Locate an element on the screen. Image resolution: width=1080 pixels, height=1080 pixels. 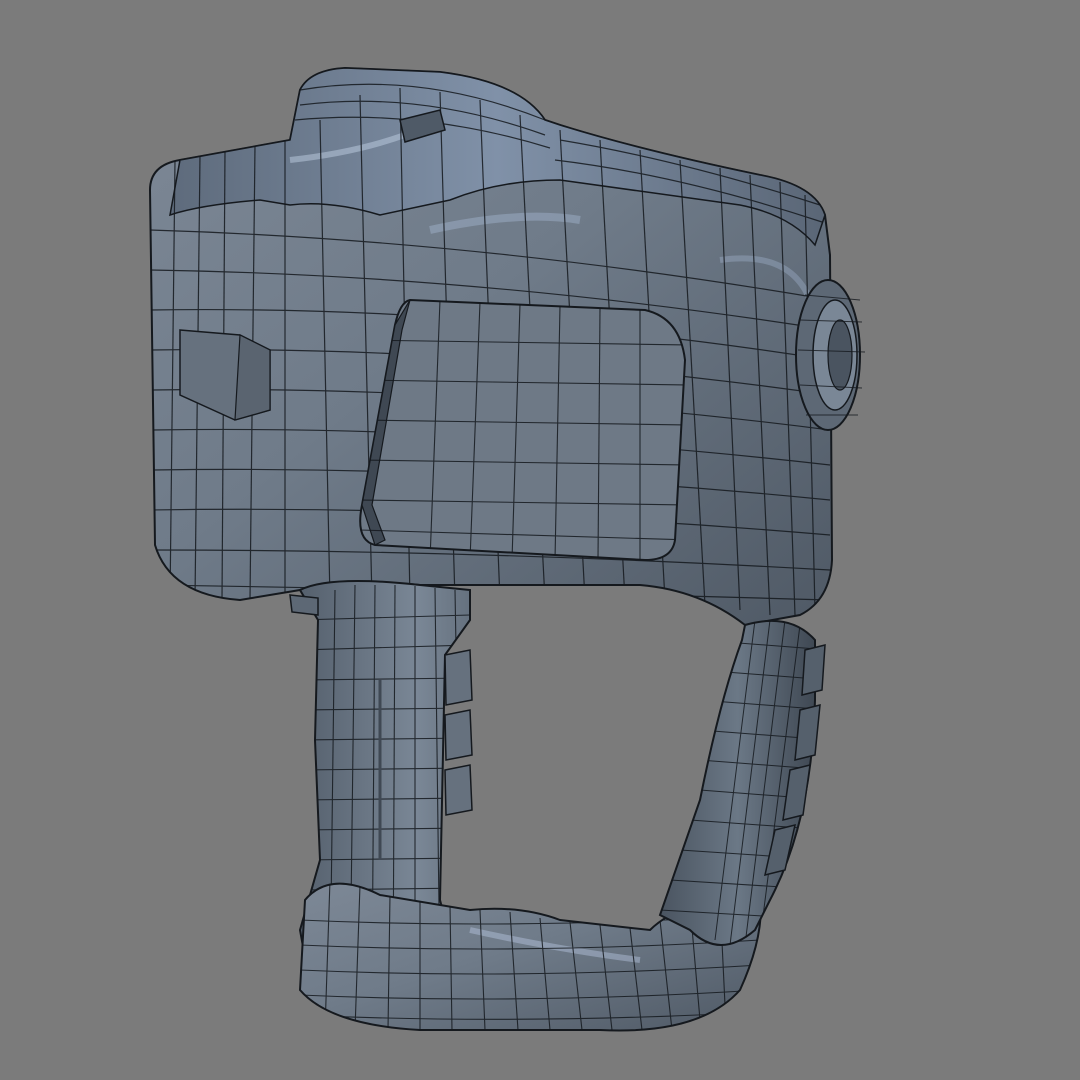
model-ring-boss is located at coordinates (830, 355).